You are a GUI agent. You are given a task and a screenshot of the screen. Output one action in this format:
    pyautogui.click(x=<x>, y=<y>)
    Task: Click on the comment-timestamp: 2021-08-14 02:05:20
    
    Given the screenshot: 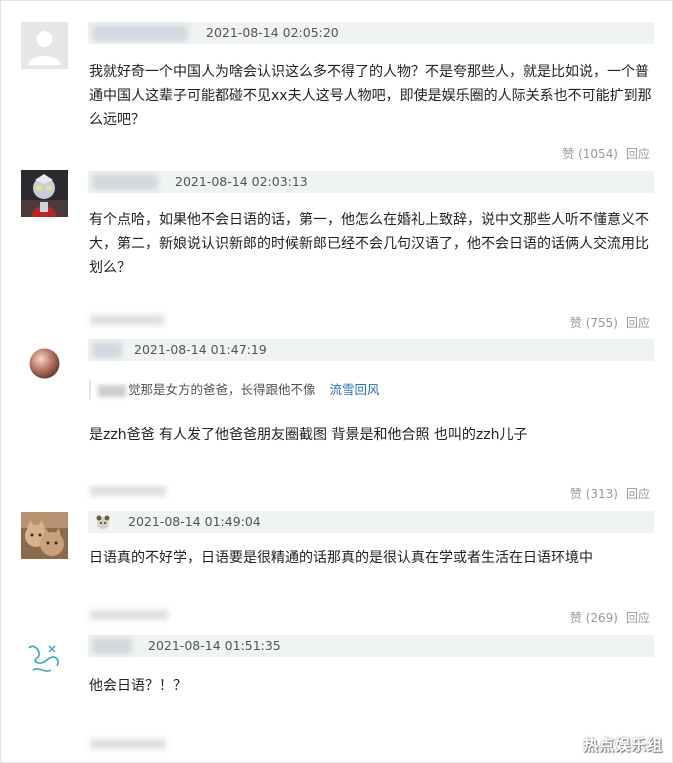 What is the action you would take?
    pyautogui.click(x=272, y=32)
    